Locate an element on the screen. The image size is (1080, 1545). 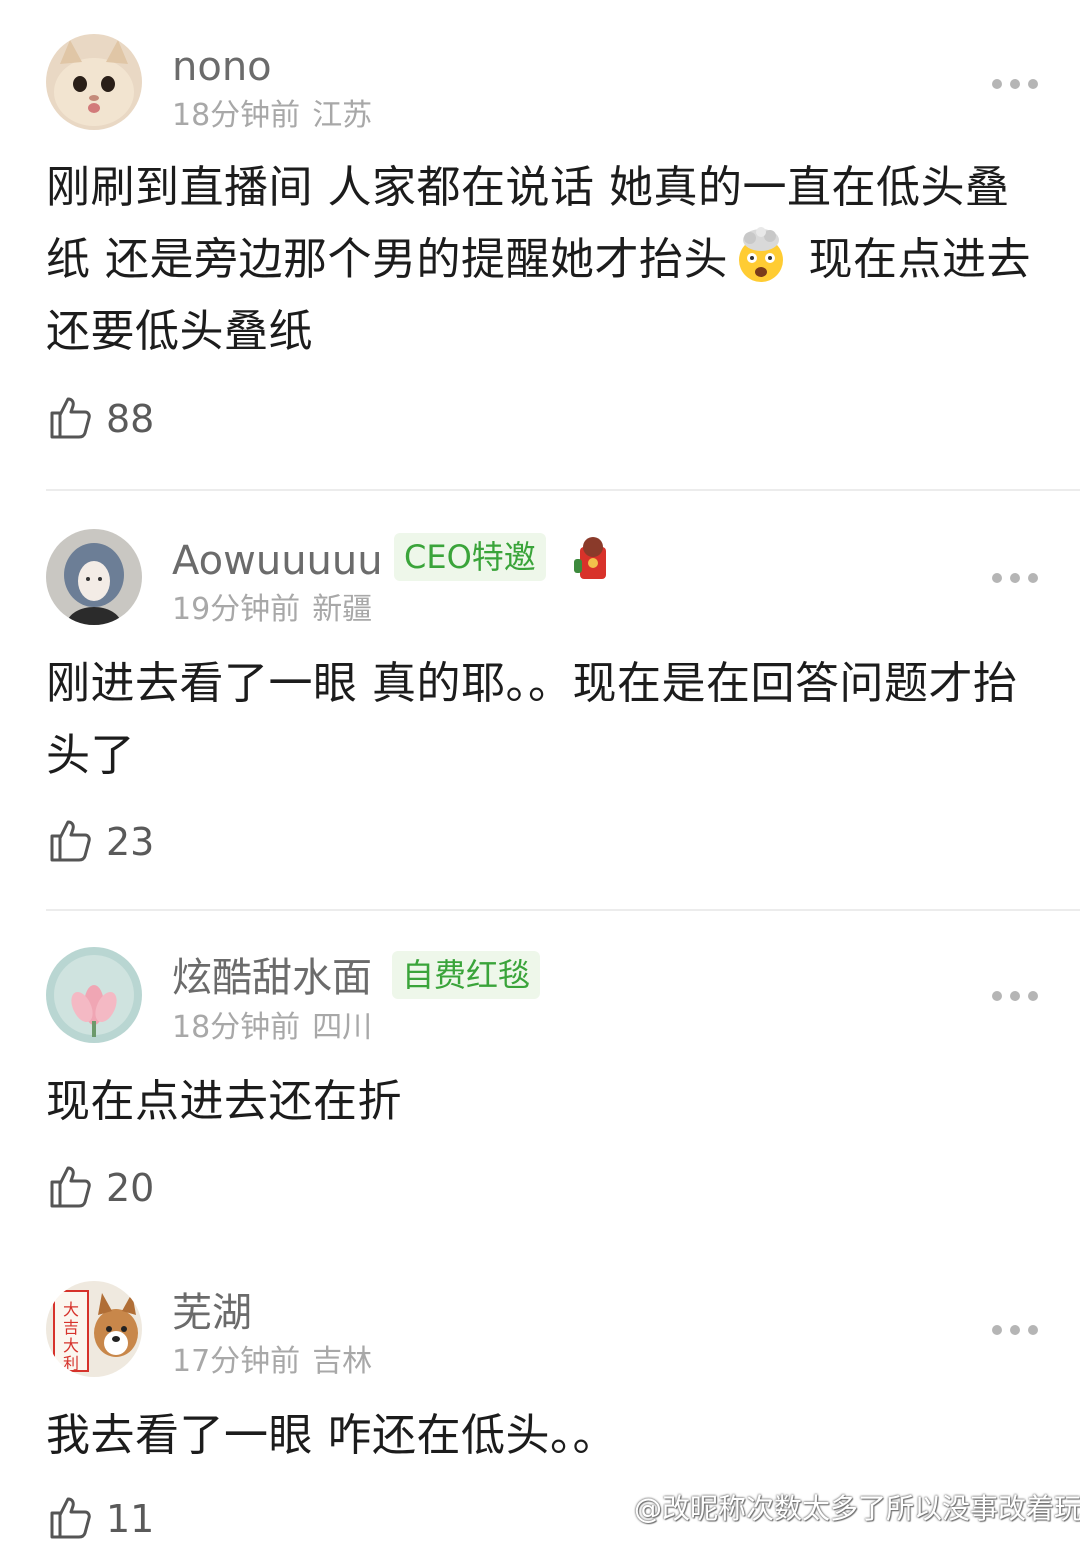
svg-text: 大 is located at coordinates (71, 1345).